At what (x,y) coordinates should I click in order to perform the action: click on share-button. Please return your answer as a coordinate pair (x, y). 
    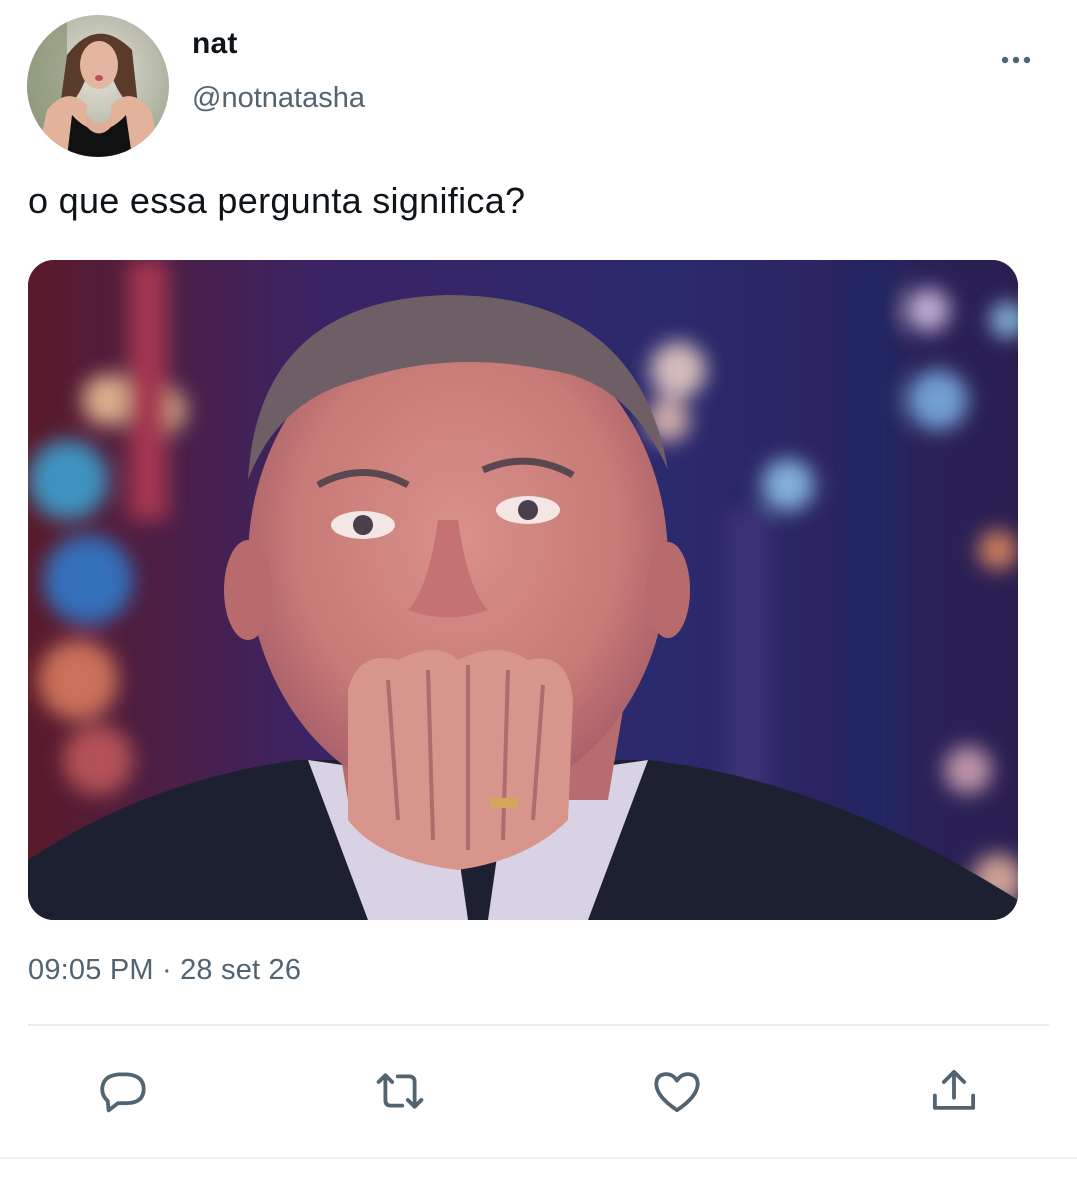
    Looking at the image, I should click on (954, 1091).